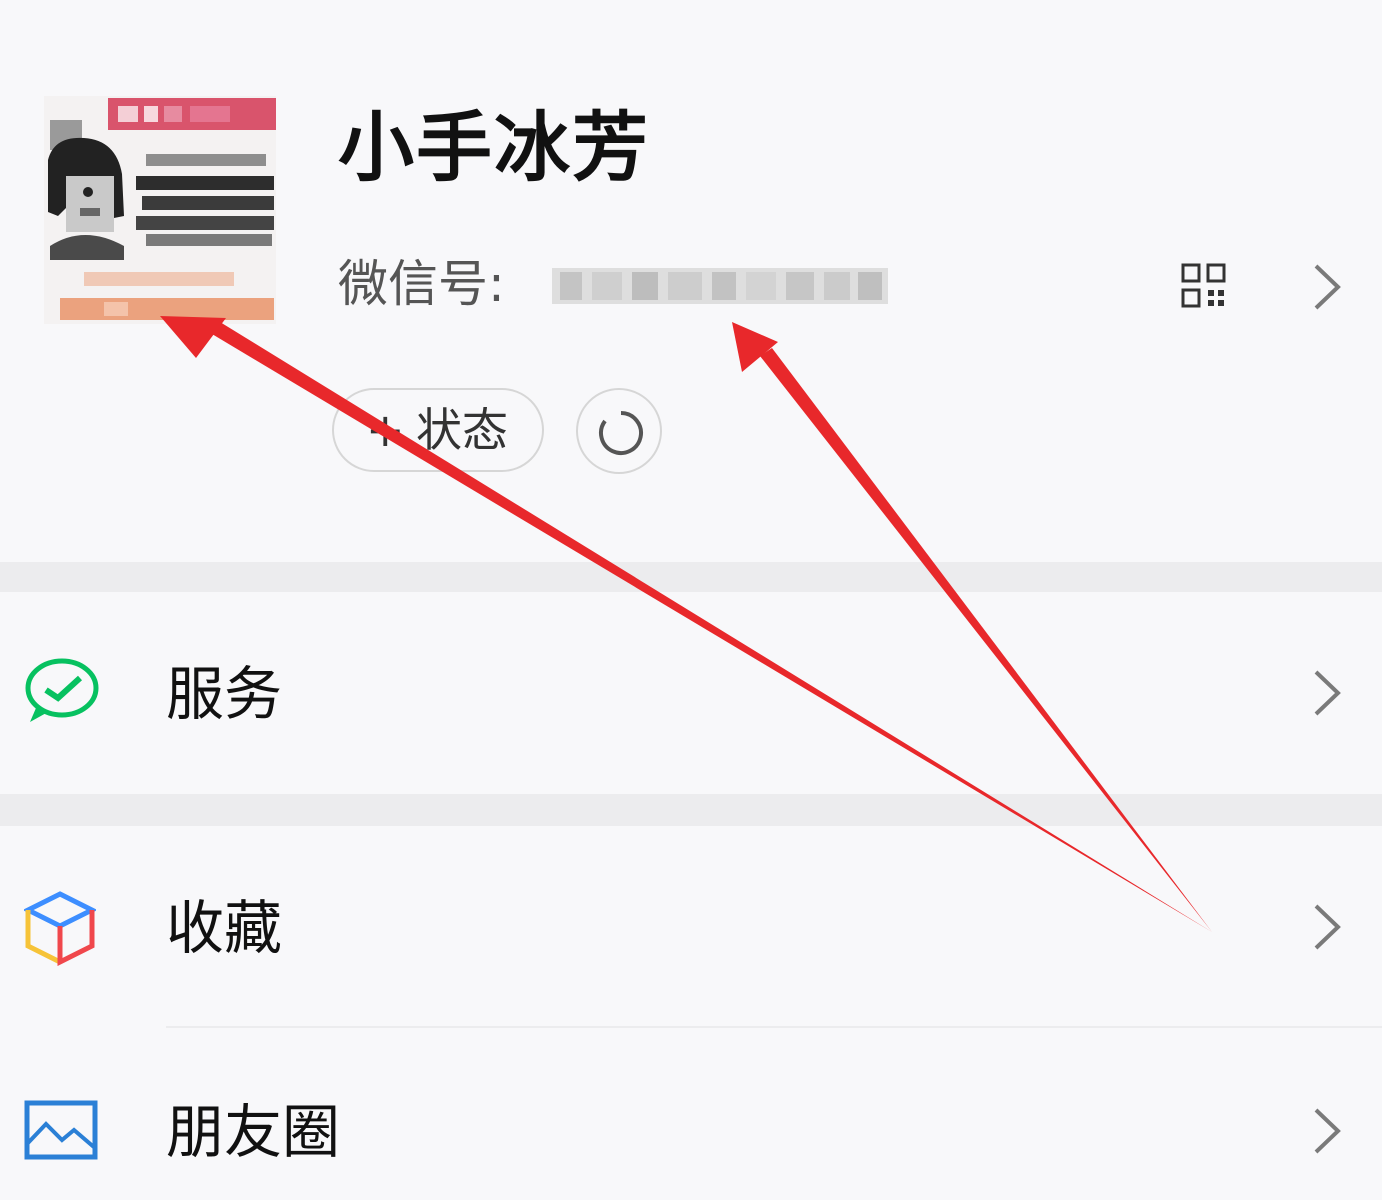 This screenshot has width=1382, height=1200. Describe the element at coordinates (494, 147) in the screenshot. I see `nickname: 小手冰芳` at that location.